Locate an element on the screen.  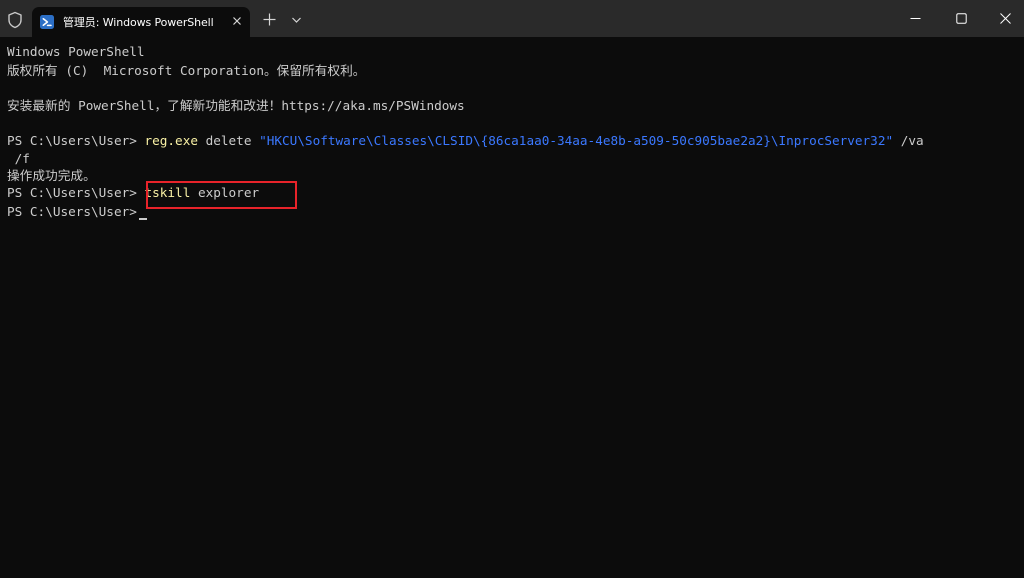
minimize-icon is located at coordinates (915, 18).